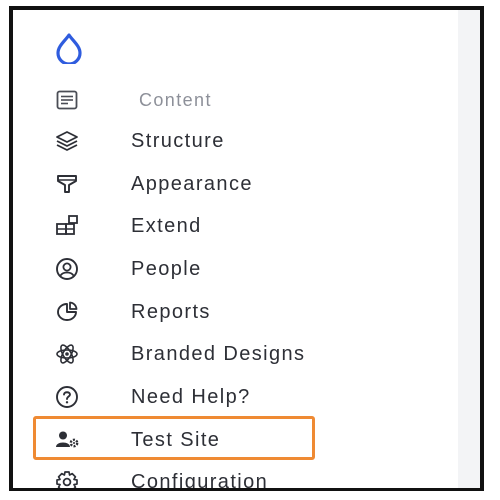  I want to click on sidebar-item-label: People, so click(166, 268).